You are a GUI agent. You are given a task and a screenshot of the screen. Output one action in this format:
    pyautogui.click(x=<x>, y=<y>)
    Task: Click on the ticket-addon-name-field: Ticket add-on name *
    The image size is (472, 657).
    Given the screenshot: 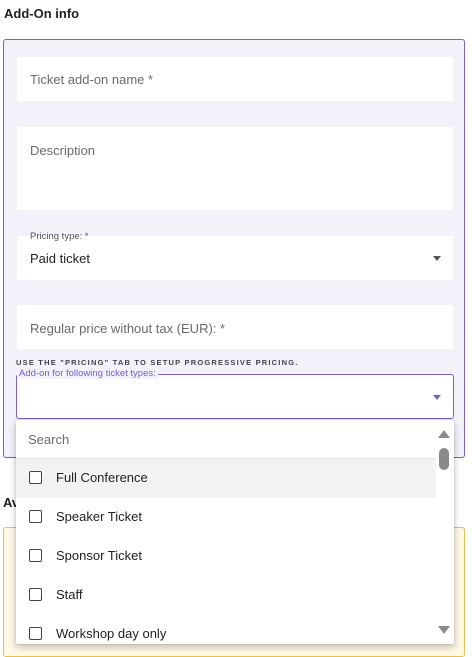 What is the action you would take?
    pyautogui.click(x=235, y=79)
    